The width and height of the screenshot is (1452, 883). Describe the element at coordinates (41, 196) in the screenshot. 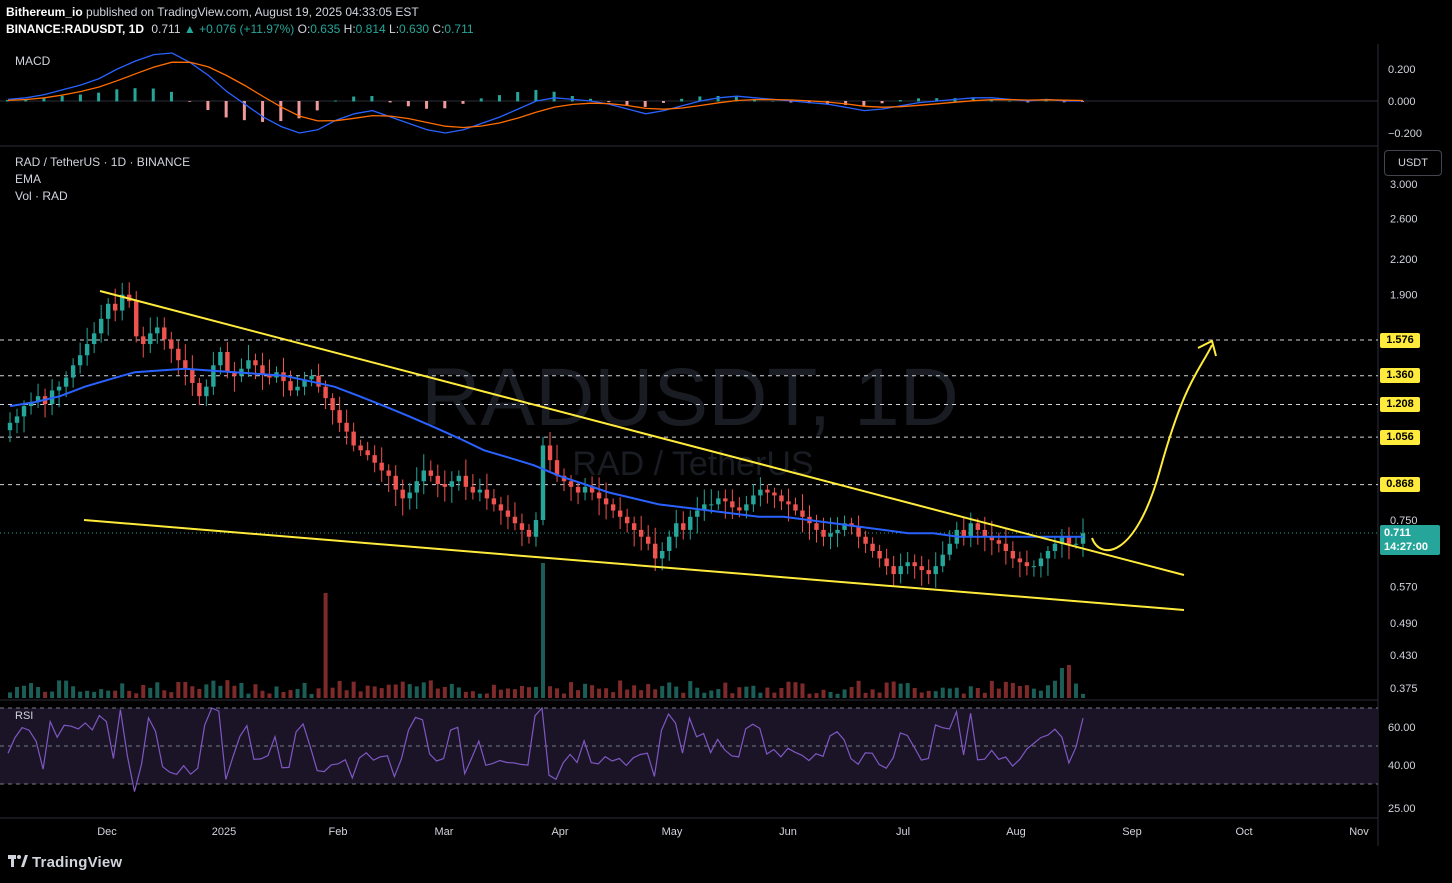

I see `volume-label: Vol · RAD` at that location.